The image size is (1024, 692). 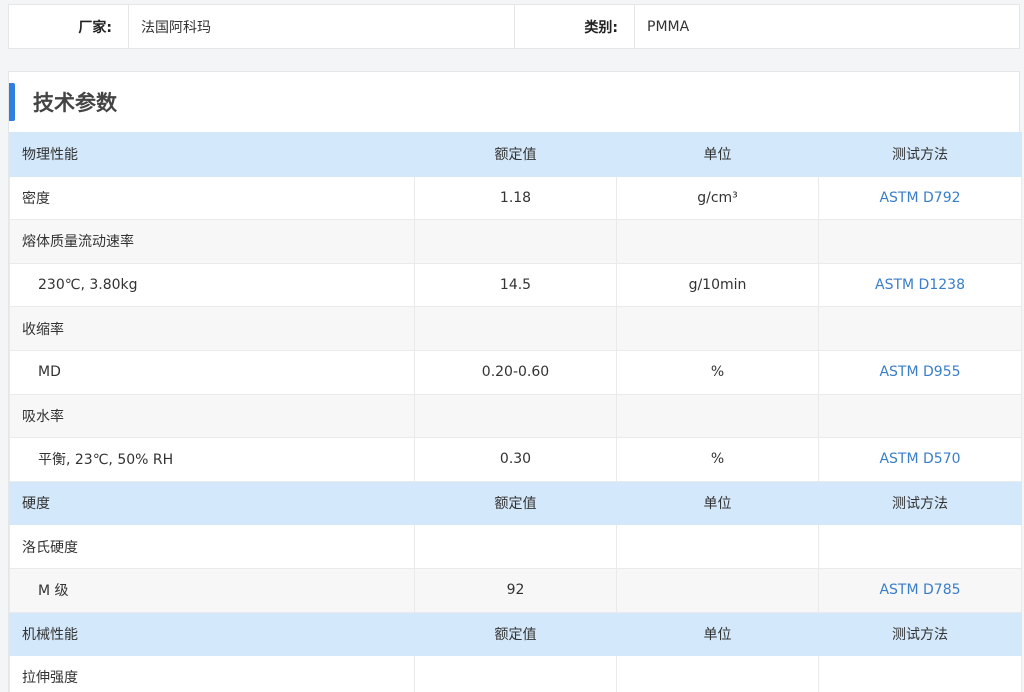 I want to click on test-method-cell: ASTM D785, so click(x=920, y=590).